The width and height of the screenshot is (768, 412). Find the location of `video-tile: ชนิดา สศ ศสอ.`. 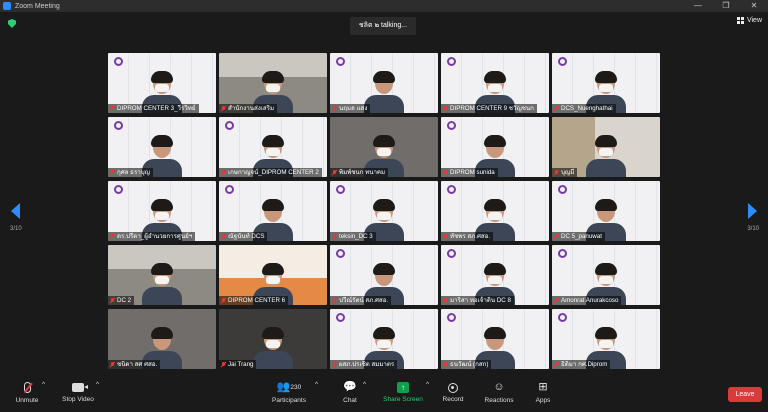

video-tile: ชนิดา สศ ศสอ. is located at coordinates (162, 339).